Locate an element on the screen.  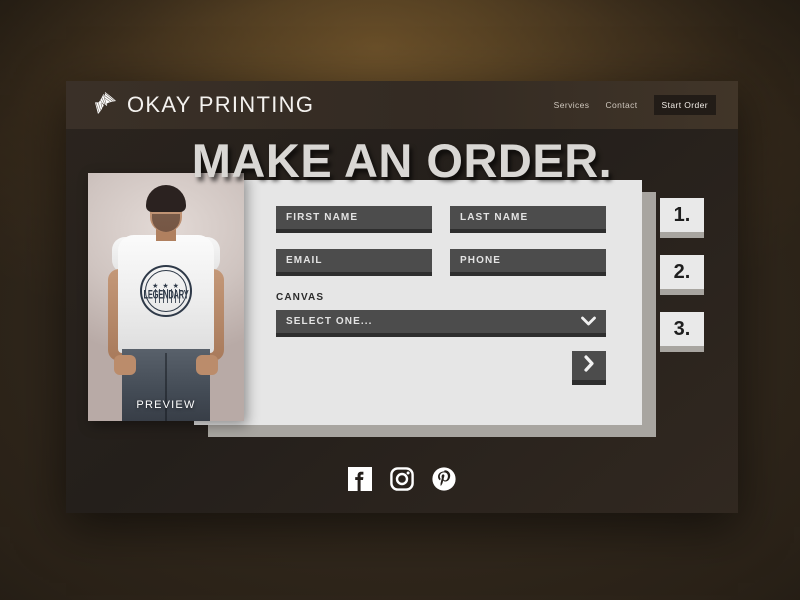
next-step-button is located at coordinates (589, 368).